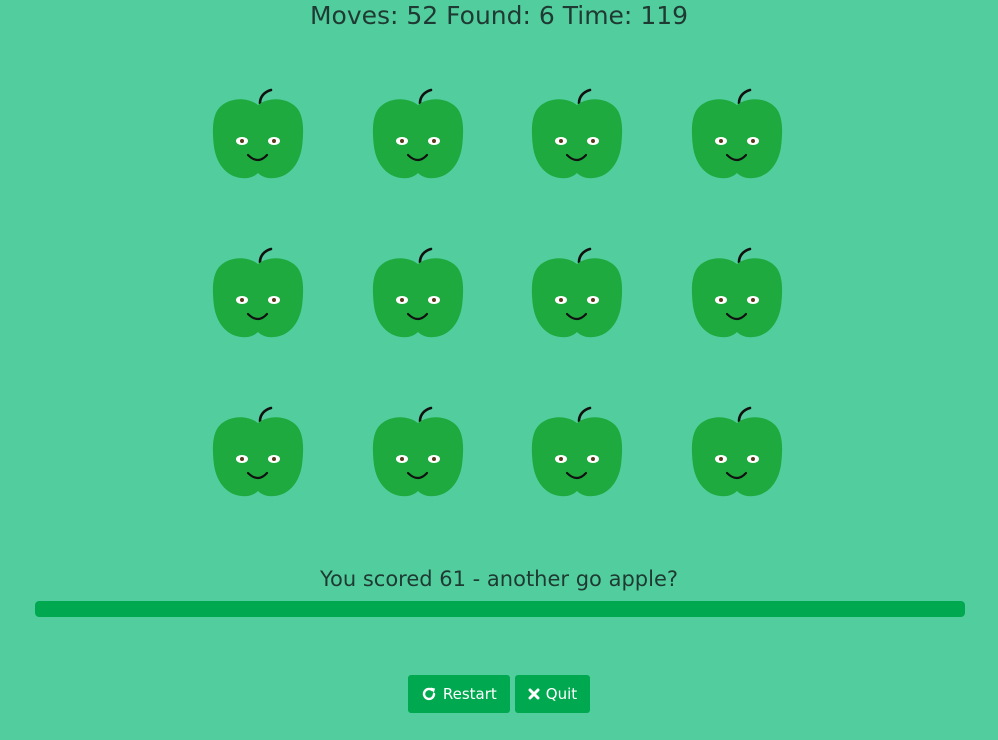  Describe the element at coordinates (469, 694) in the screenshot. I see `restart-label: Restart` at that location.